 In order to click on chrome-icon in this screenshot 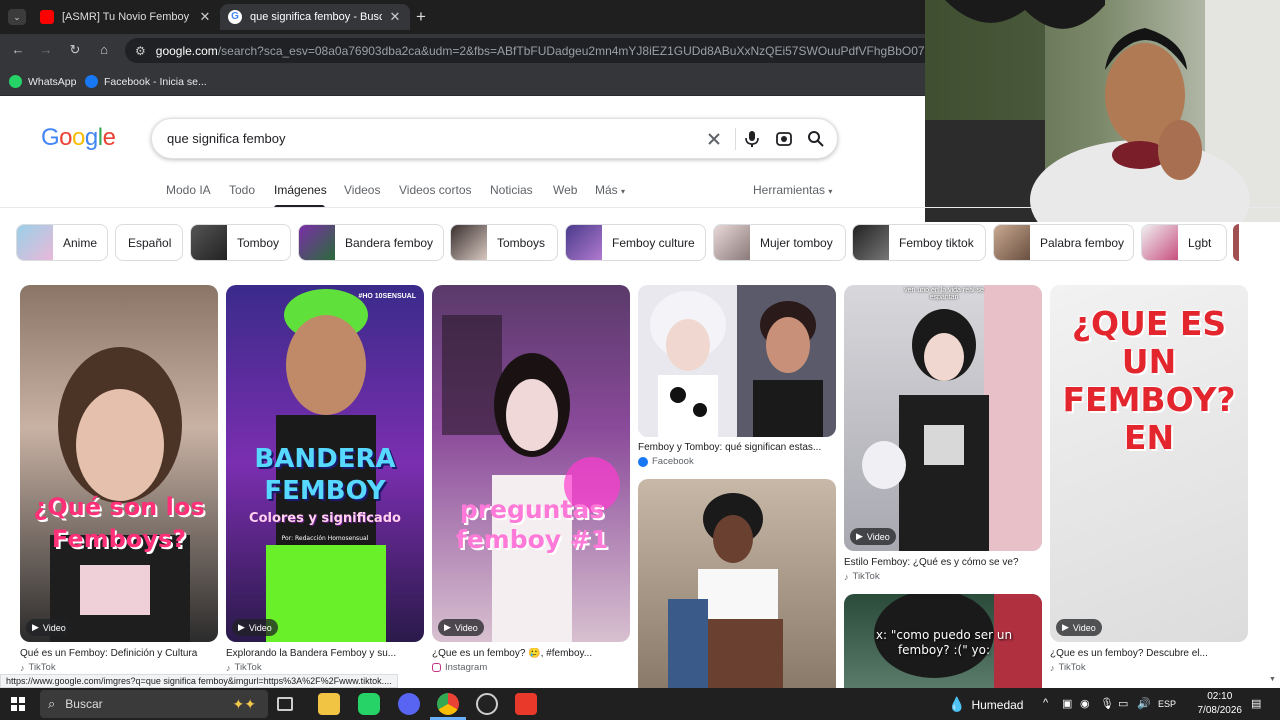, I will do `click(448, 704)`.